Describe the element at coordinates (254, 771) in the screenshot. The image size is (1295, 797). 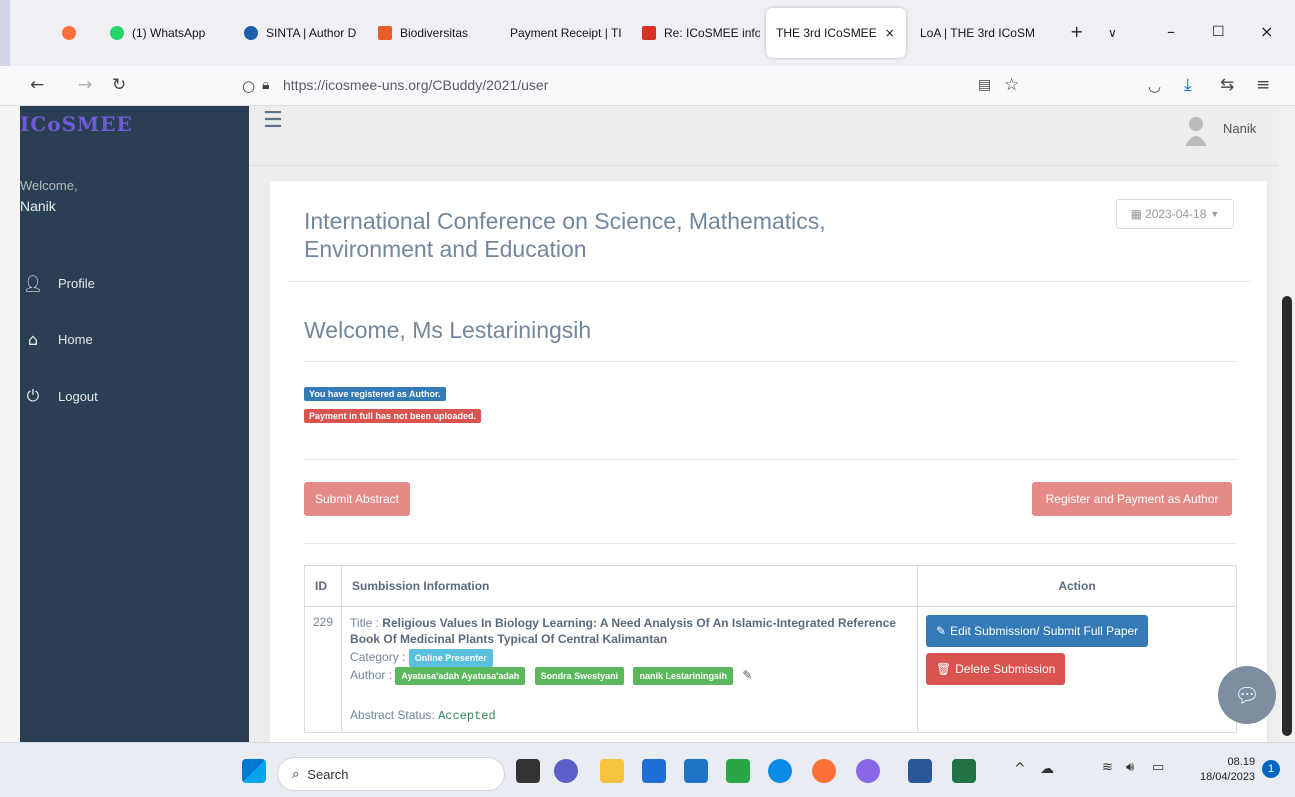
I see `windows-start-icon` at that location.